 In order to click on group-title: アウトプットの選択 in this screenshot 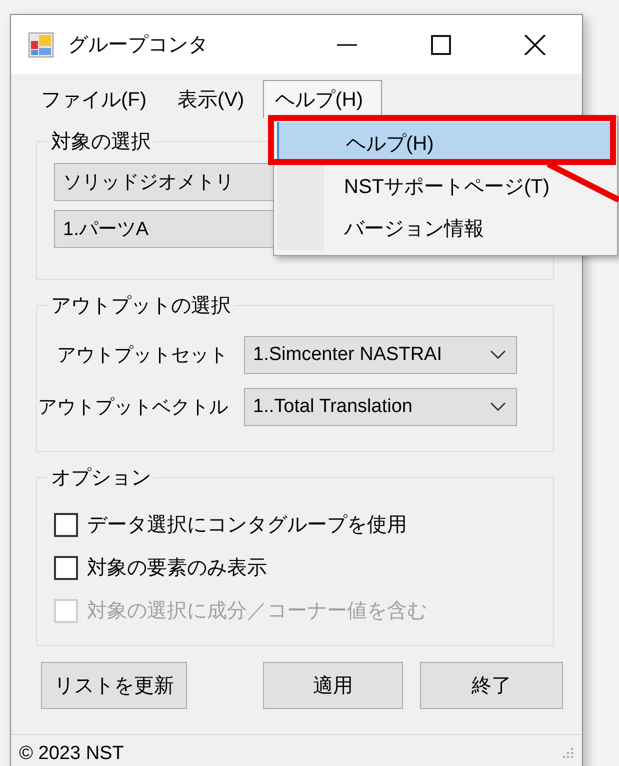, I will do `click(141, 306)`.